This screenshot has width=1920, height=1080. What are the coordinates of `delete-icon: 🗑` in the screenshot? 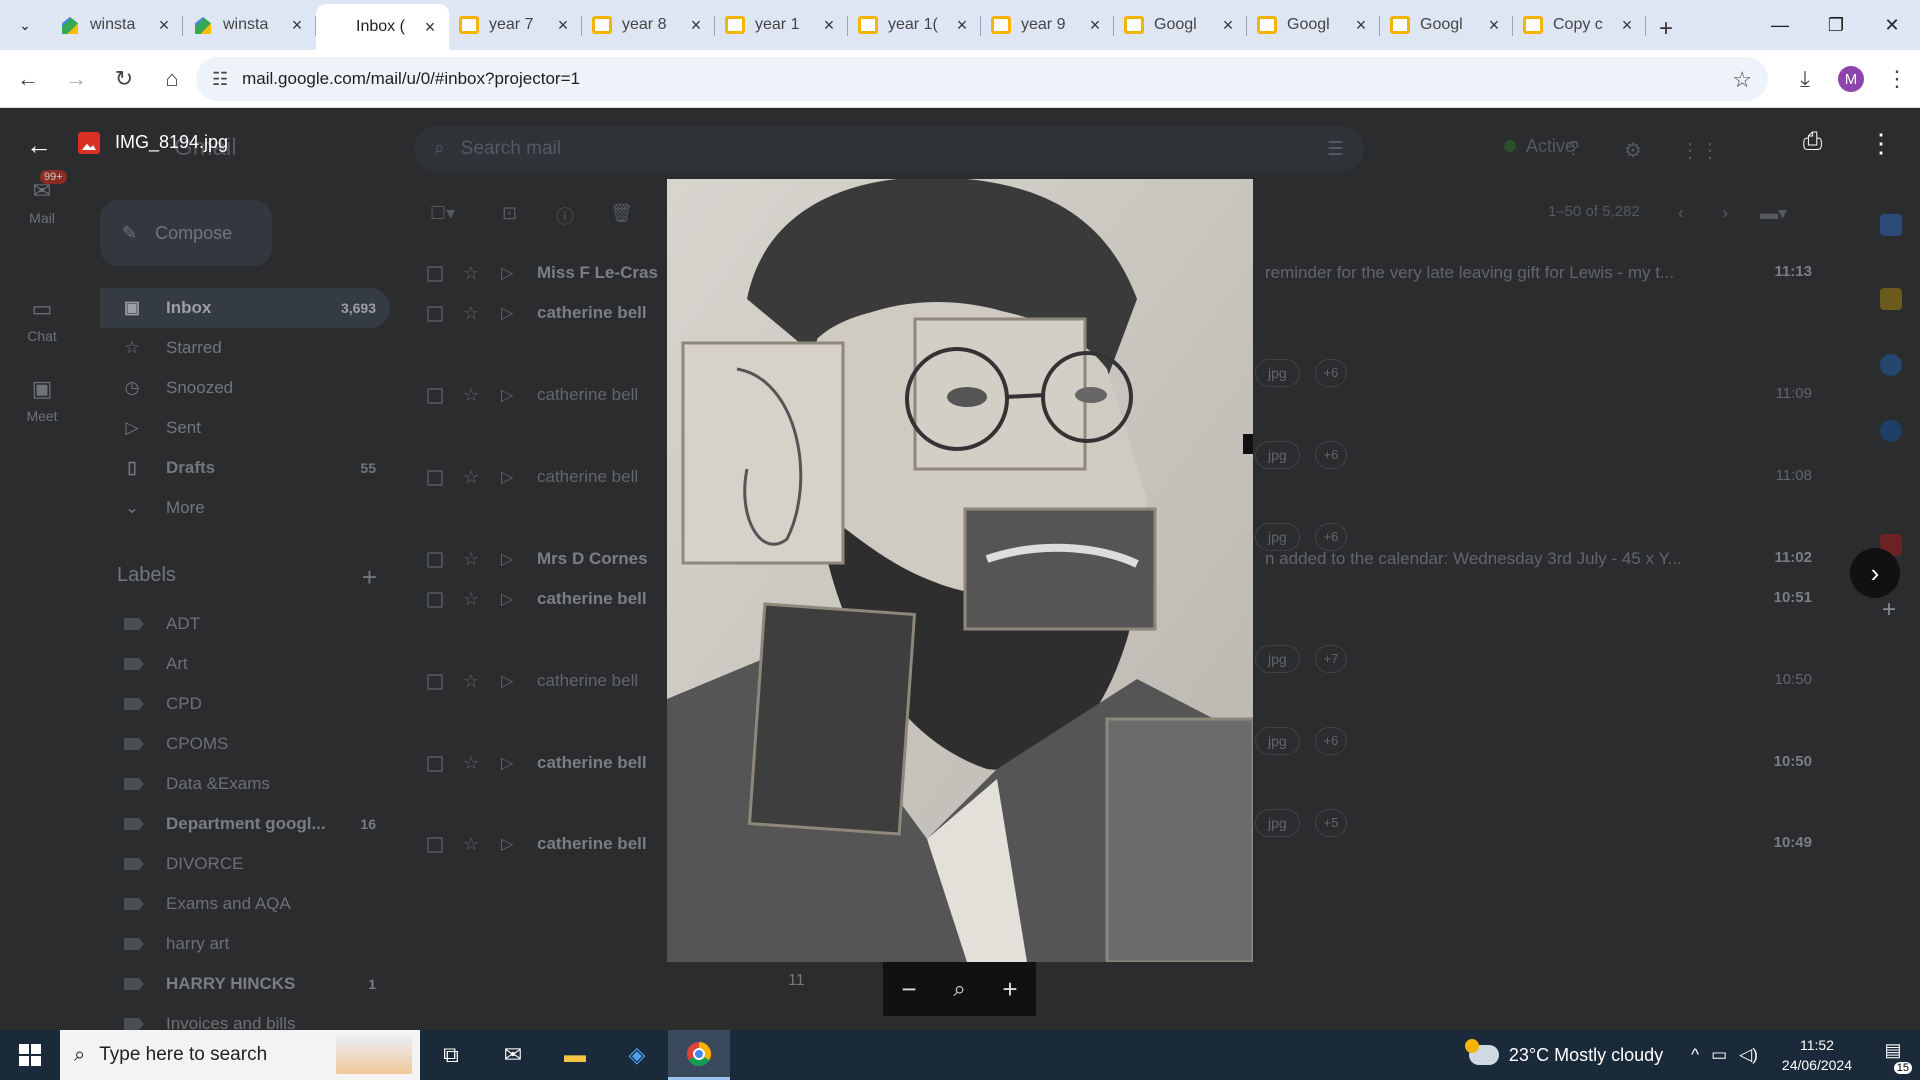 It's located at (621, 213).